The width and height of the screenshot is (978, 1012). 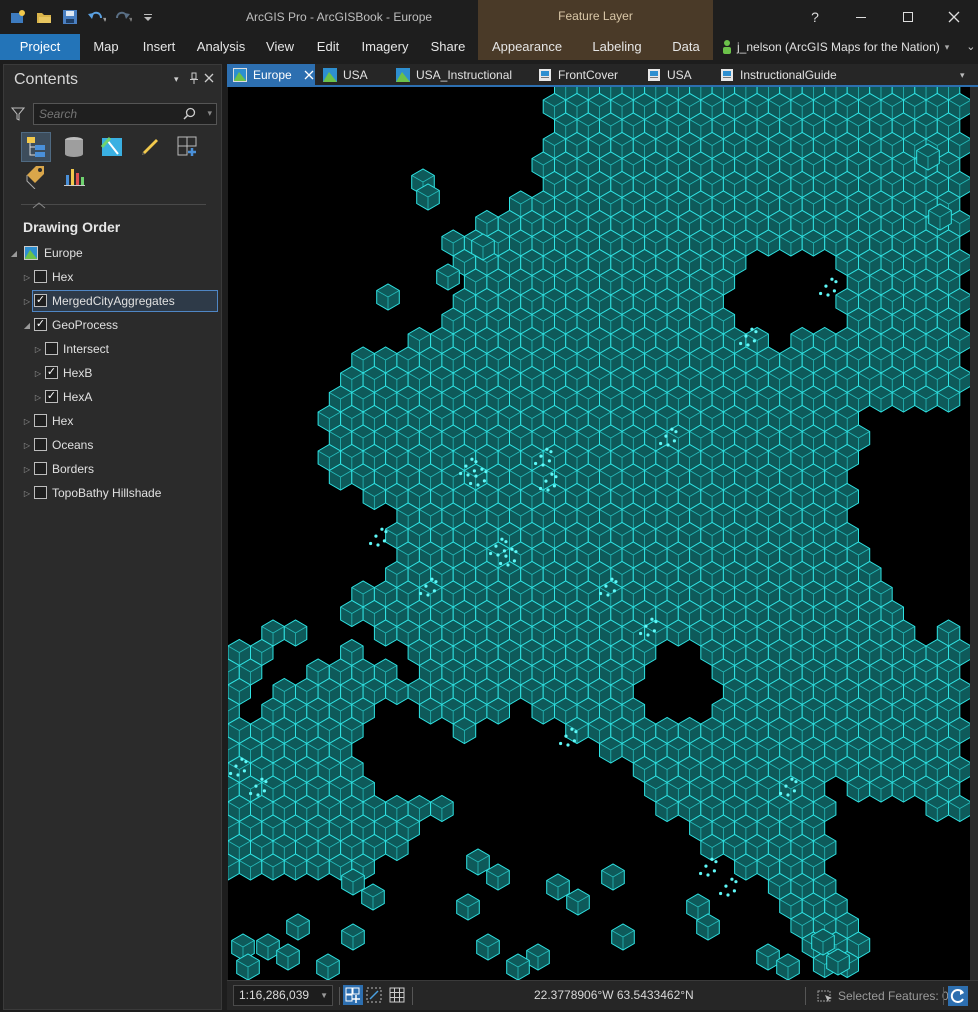 What do you see at coordinates (274, 995) in the screenshot?
I see `scale-value: 1:16,286,039` at bounding box center [274, 995].